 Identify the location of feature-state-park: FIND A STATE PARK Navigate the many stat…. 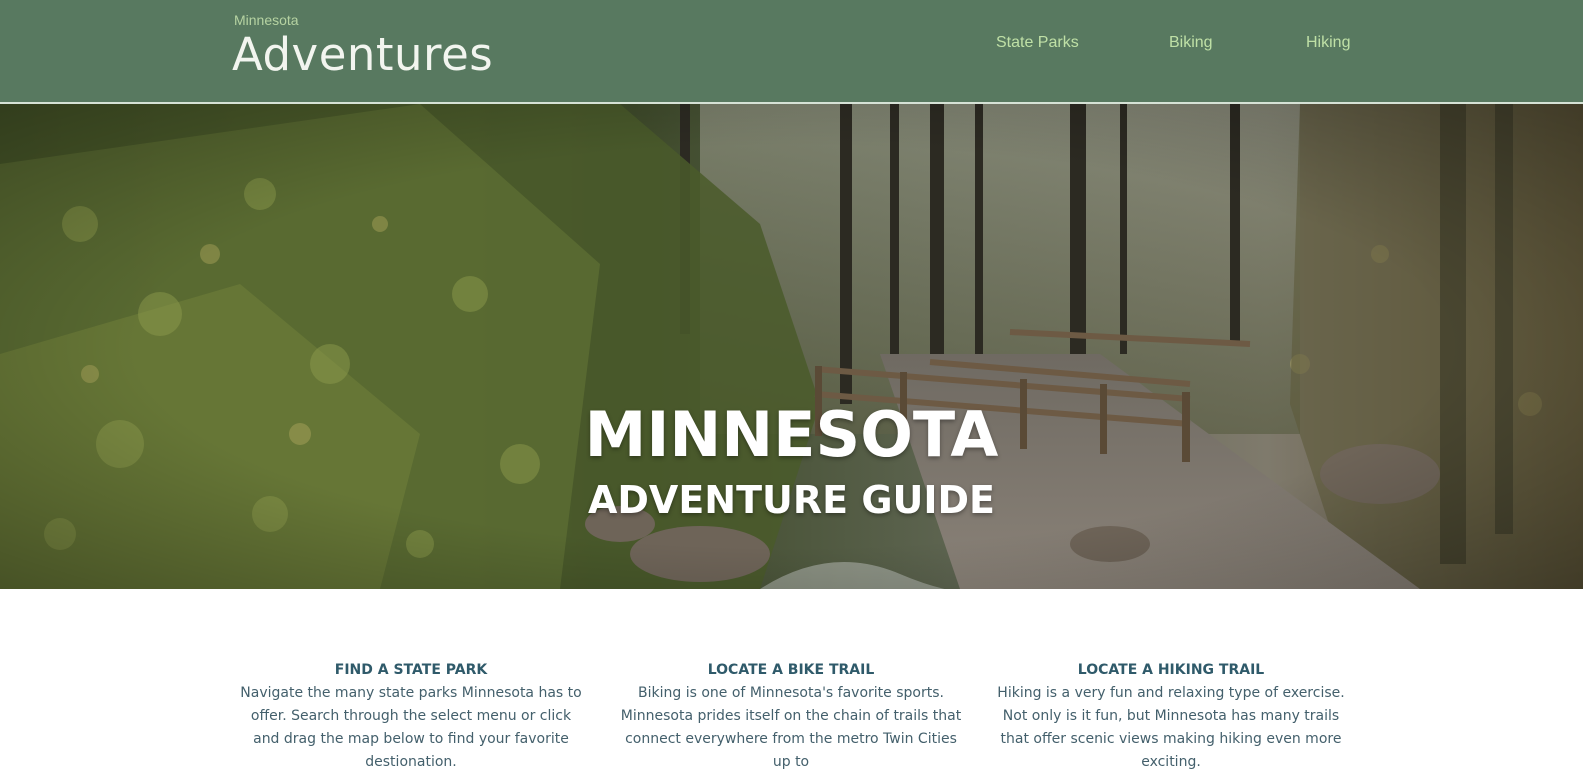
(411, 718).